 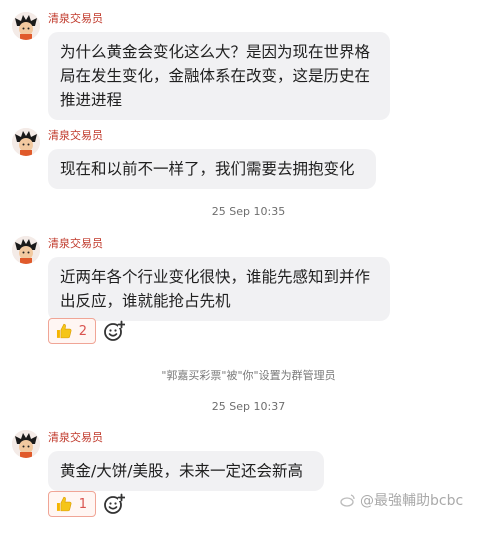 What do you see at coordinates (248, 406) in the screenshot?
I see `timestamp-divider: 25 Sep 10:37` at bounding box center [248, 406].